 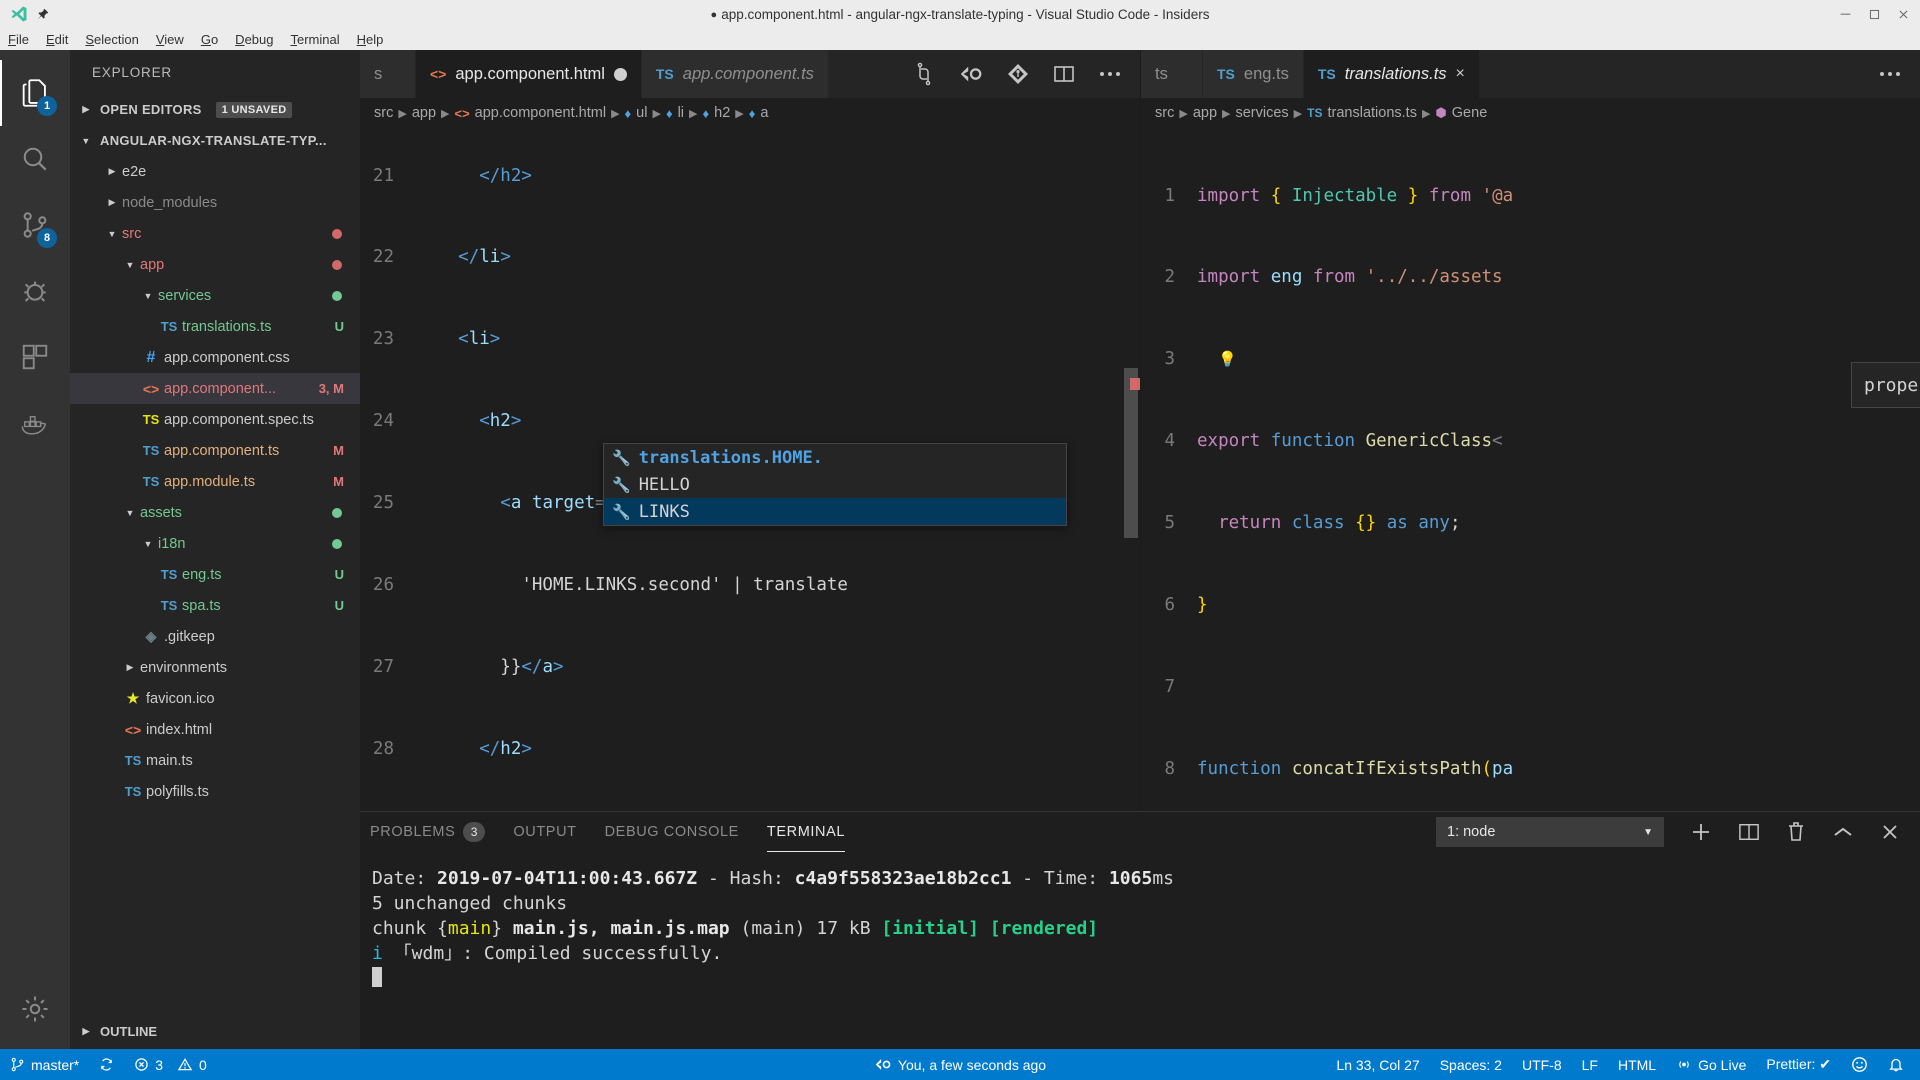 What do you see at coordinates (1798, 1064) in the screenshot?
I see `status-prettier: Prettier: ✔` at bounding box center [1798, 1064].